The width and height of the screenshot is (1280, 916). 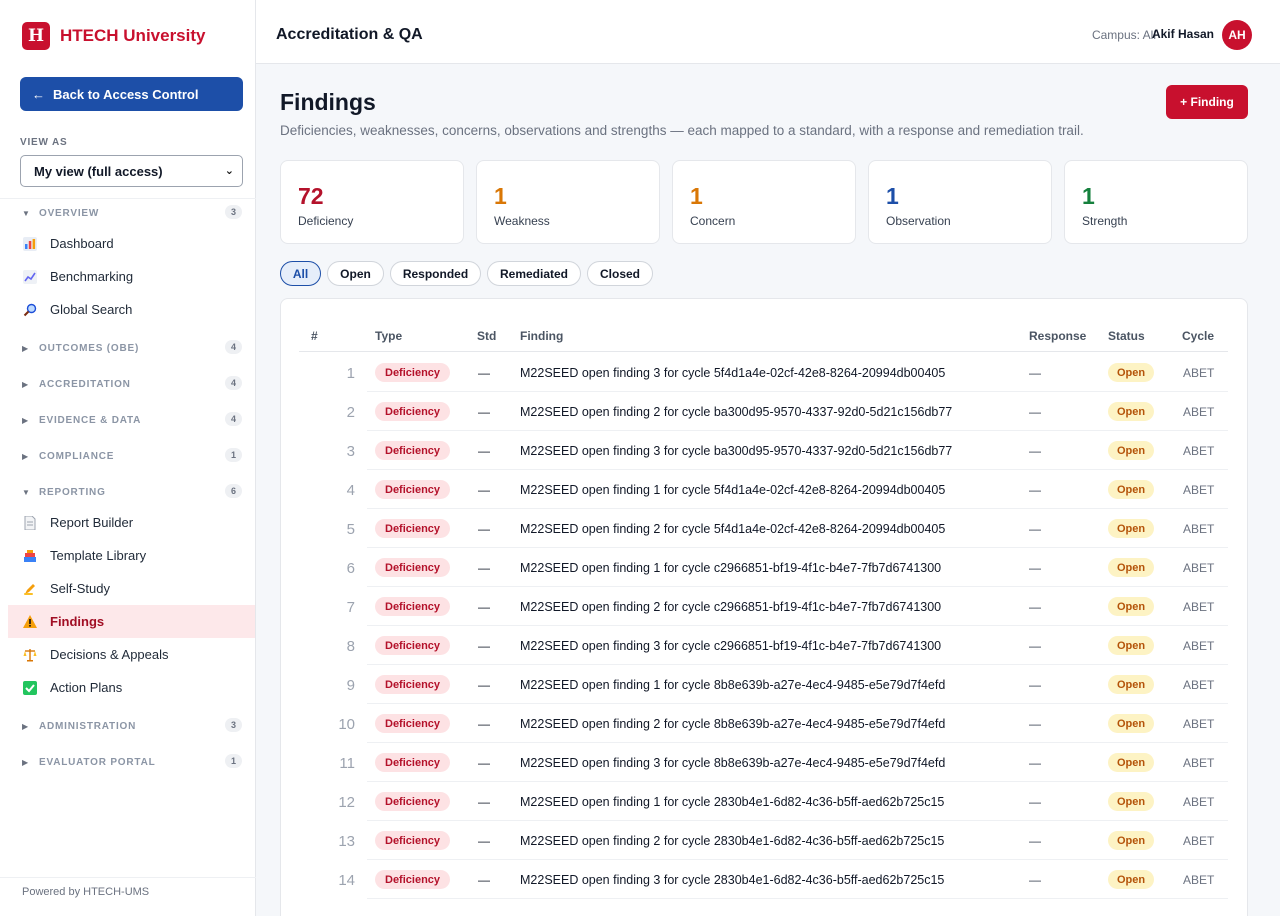 What do you see at coordinates (620, 273) in the screenshot?
I see `filter-closed: Closed` at bounding box center [620, 273].